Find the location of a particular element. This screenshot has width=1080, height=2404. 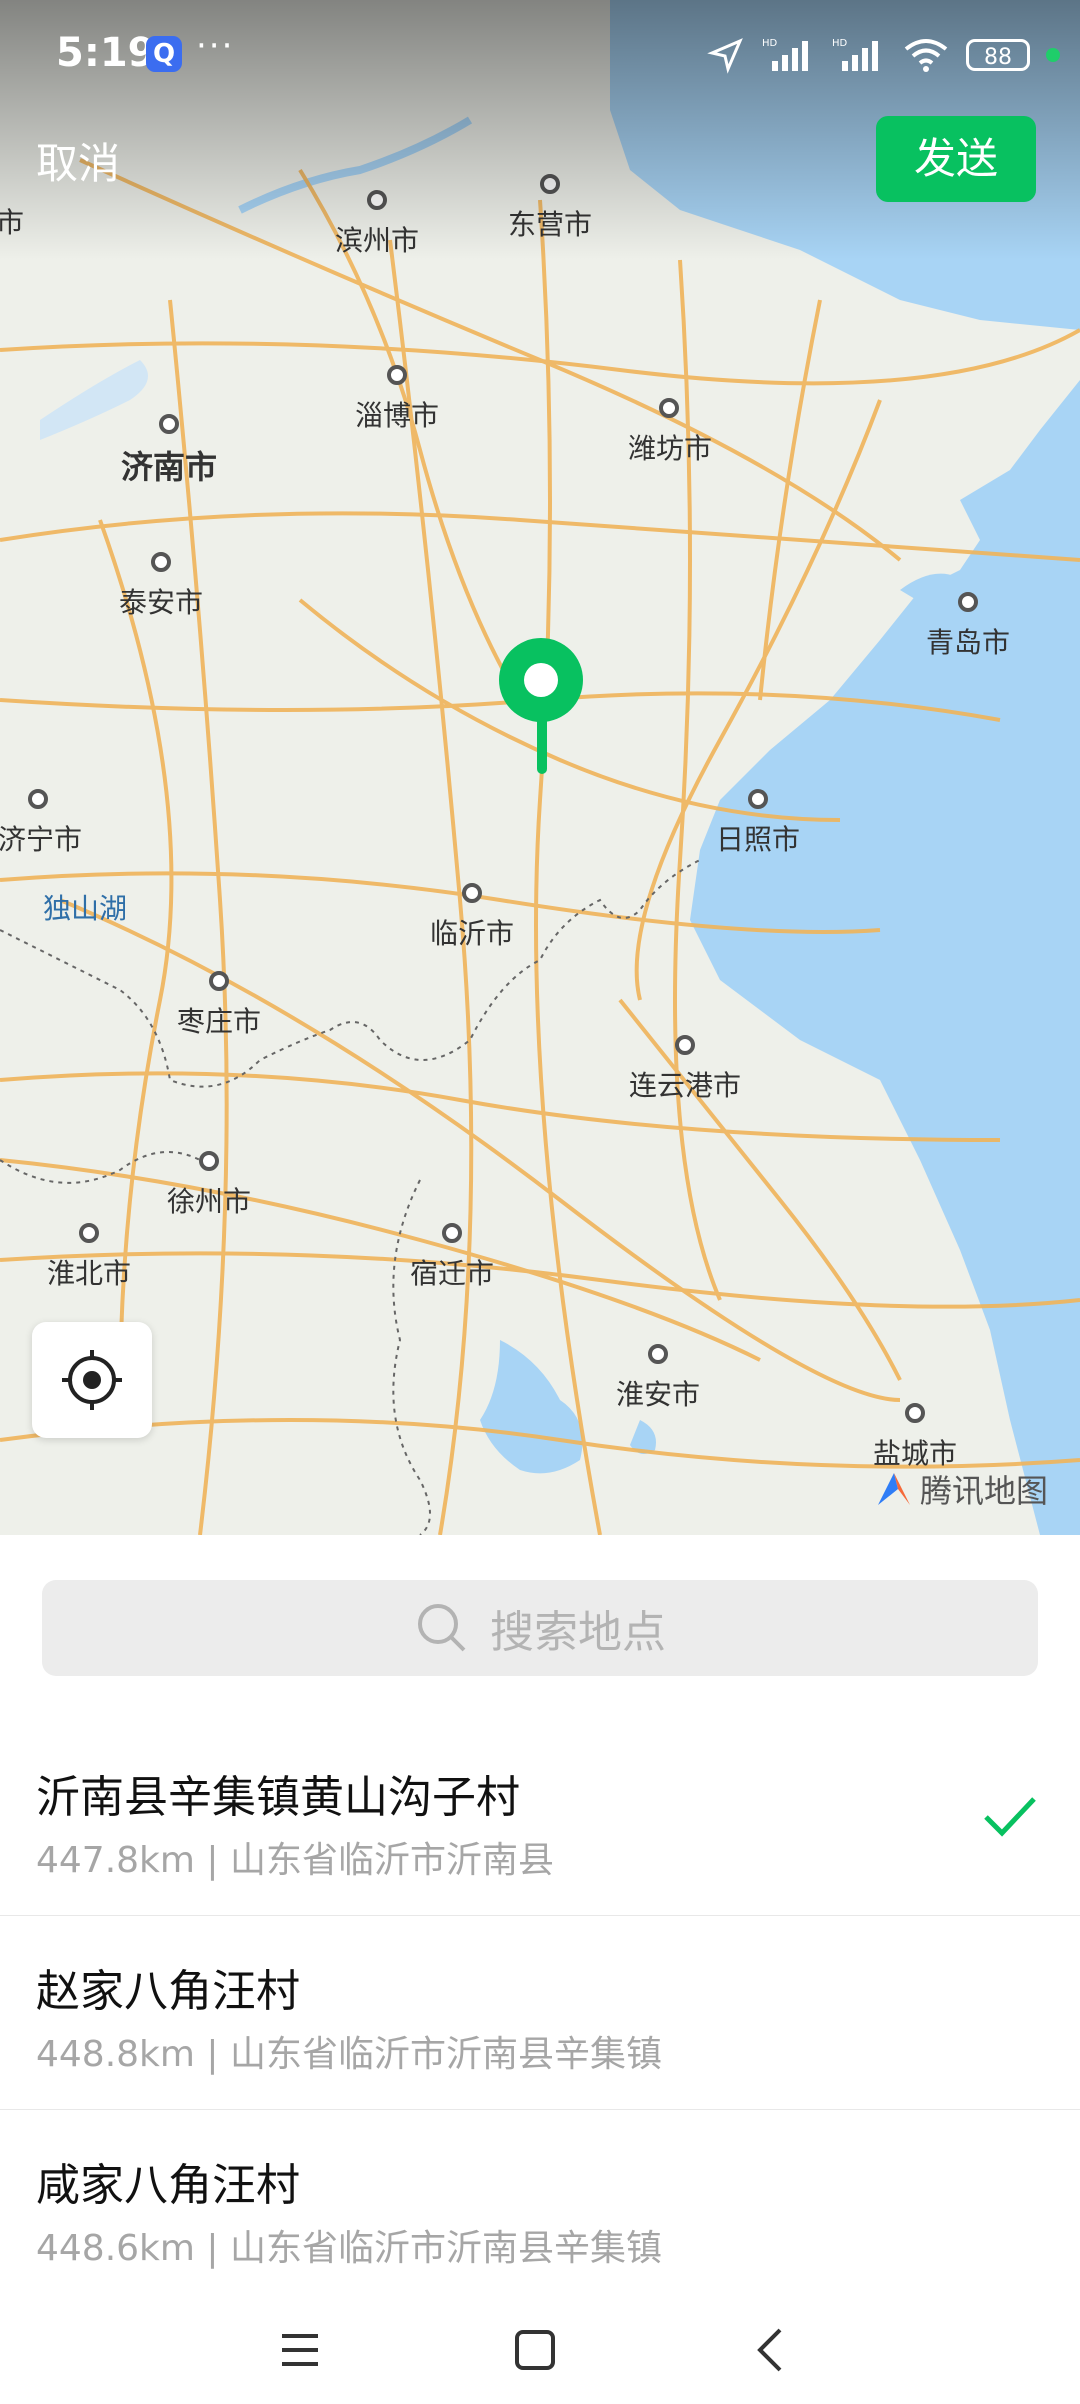

search-placeholder: 搜索地点 is located at coordinates (578, 1632).